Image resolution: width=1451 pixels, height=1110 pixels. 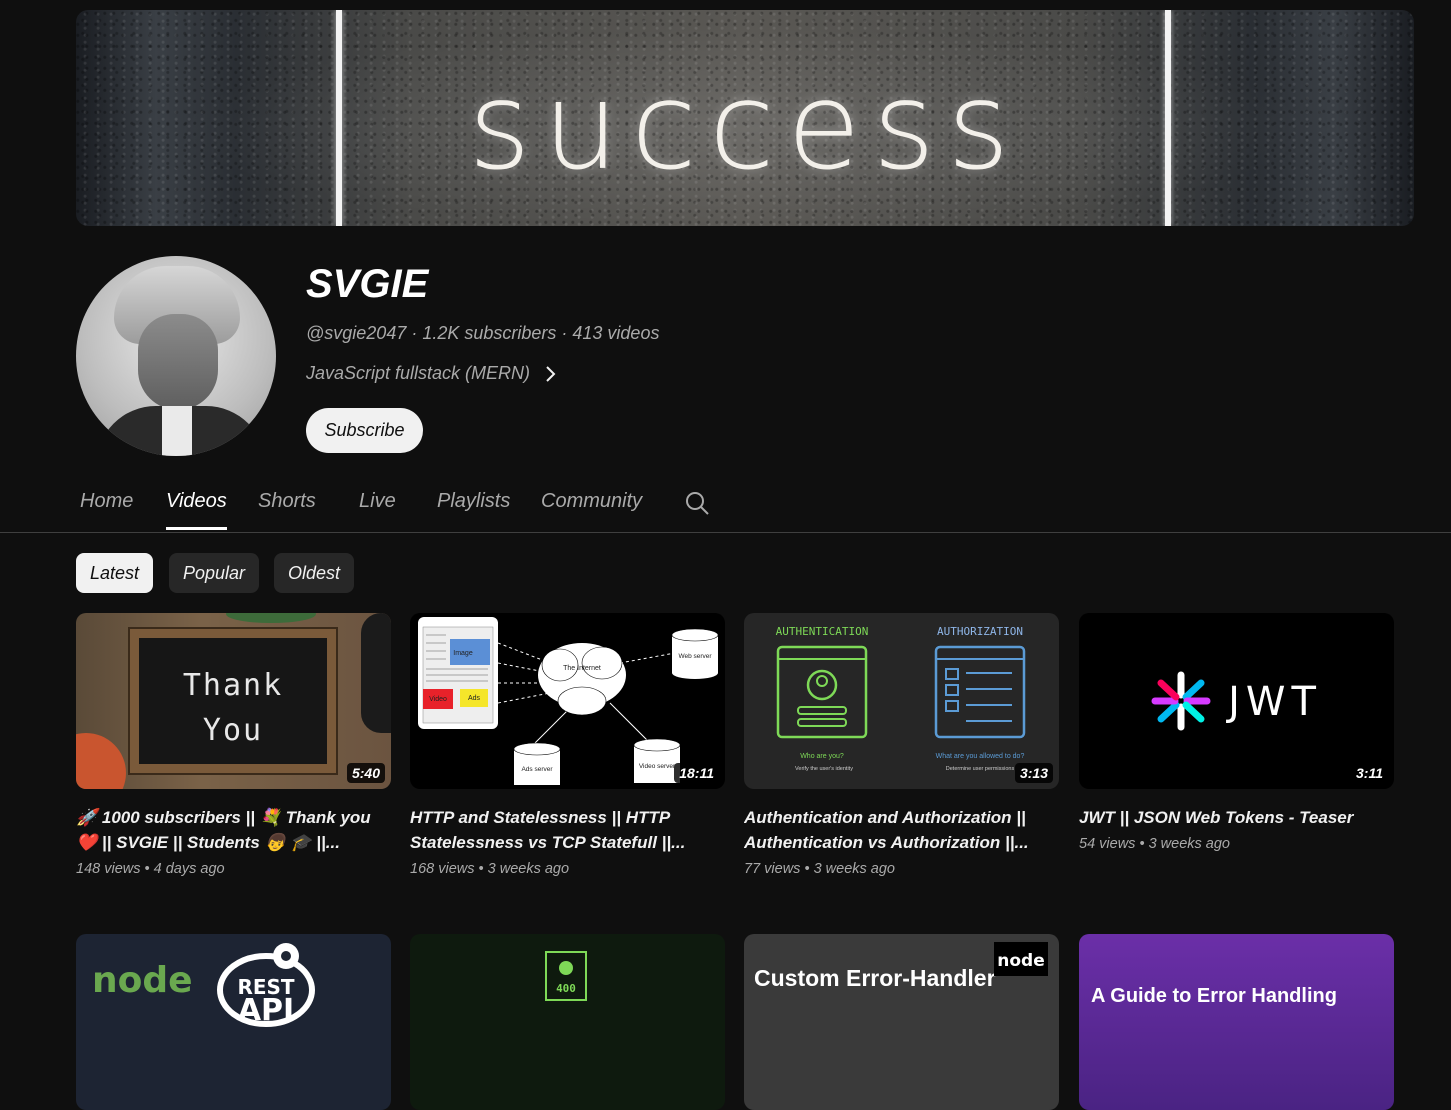 What do you see at coordinates (214, 573) in the screenshot?
I see `chip-popular: Popular` at bounding box center [214, 573].